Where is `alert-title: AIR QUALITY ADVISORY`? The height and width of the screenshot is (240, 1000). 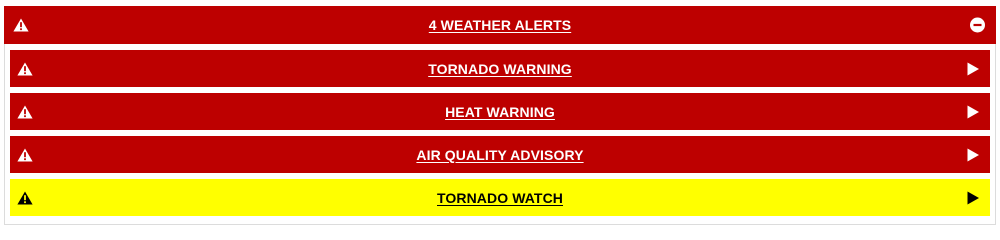 alert-title: AIR QUALITY ADVISORY is located at coordinates (500, 154).